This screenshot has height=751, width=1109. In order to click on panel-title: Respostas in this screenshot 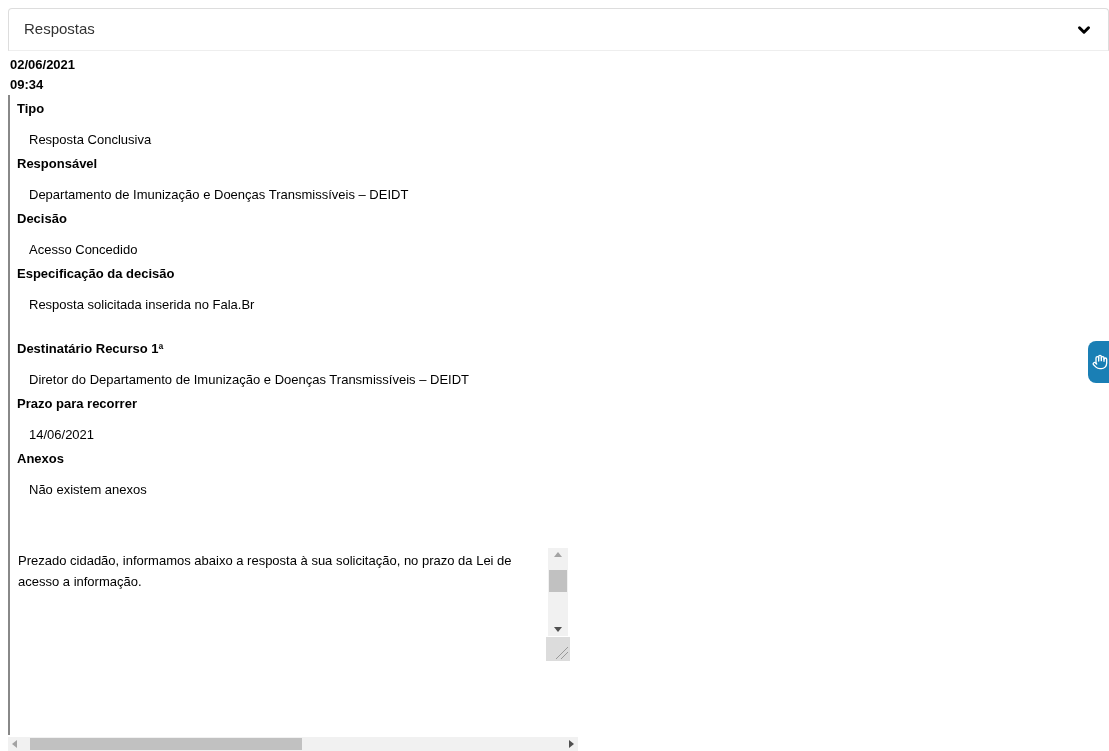, I will do `click(59, 29)`.